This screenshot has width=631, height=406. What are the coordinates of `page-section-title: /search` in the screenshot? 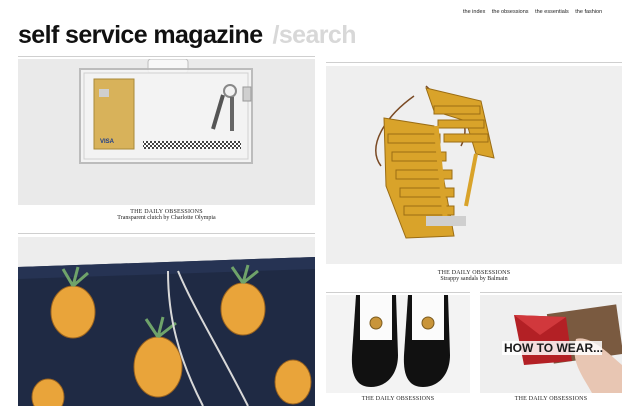 It's located at (314, 35).